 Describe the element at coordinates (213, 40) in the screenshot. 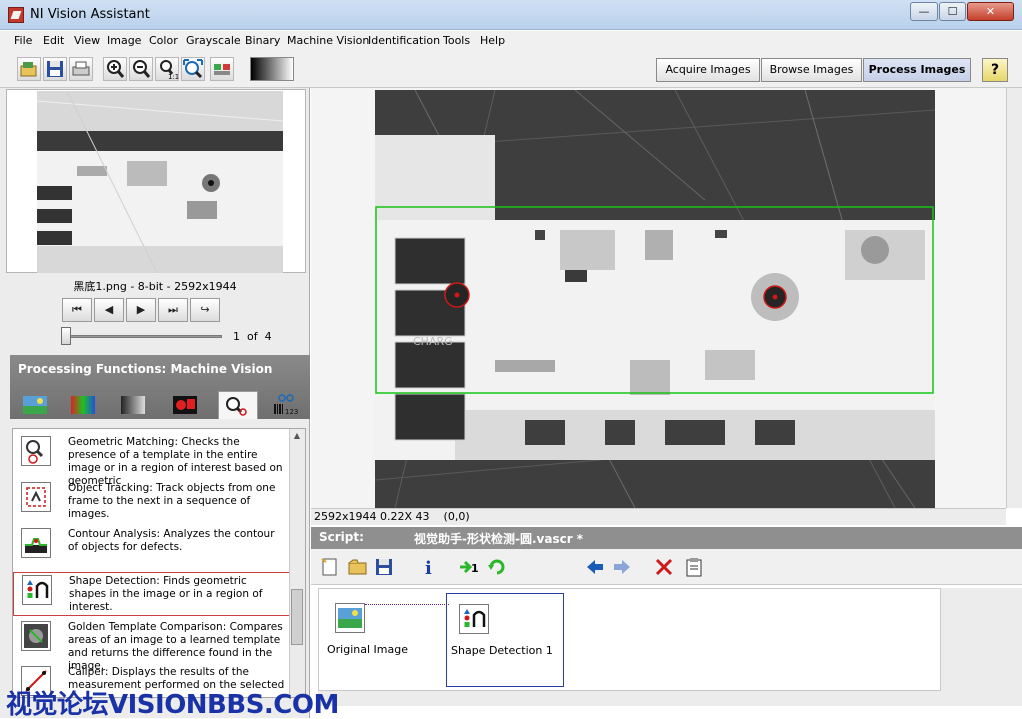

I see `menu-grayscale: Grayscale` at that location.